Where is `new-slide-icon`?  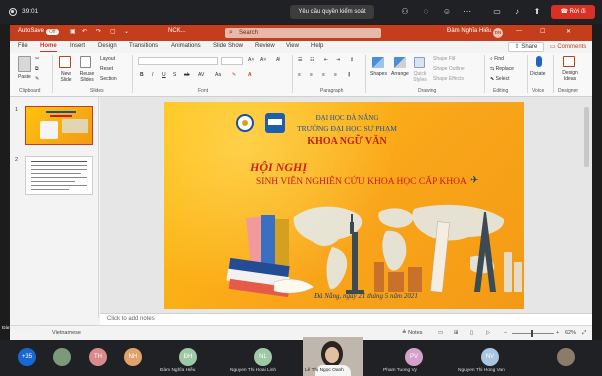
new-slide-icon is located at coordinates (65, 62).